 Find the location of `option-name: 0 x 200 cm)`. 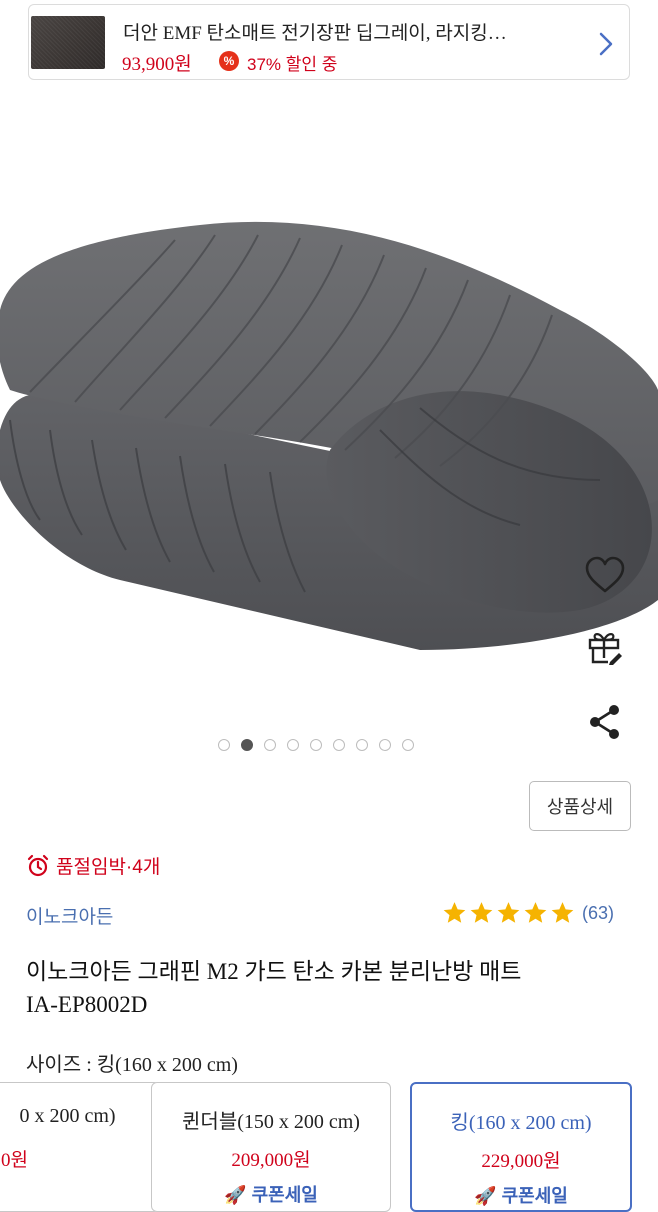

option-name: 0 x 200 cm) is located at coordinates (67, 1116).